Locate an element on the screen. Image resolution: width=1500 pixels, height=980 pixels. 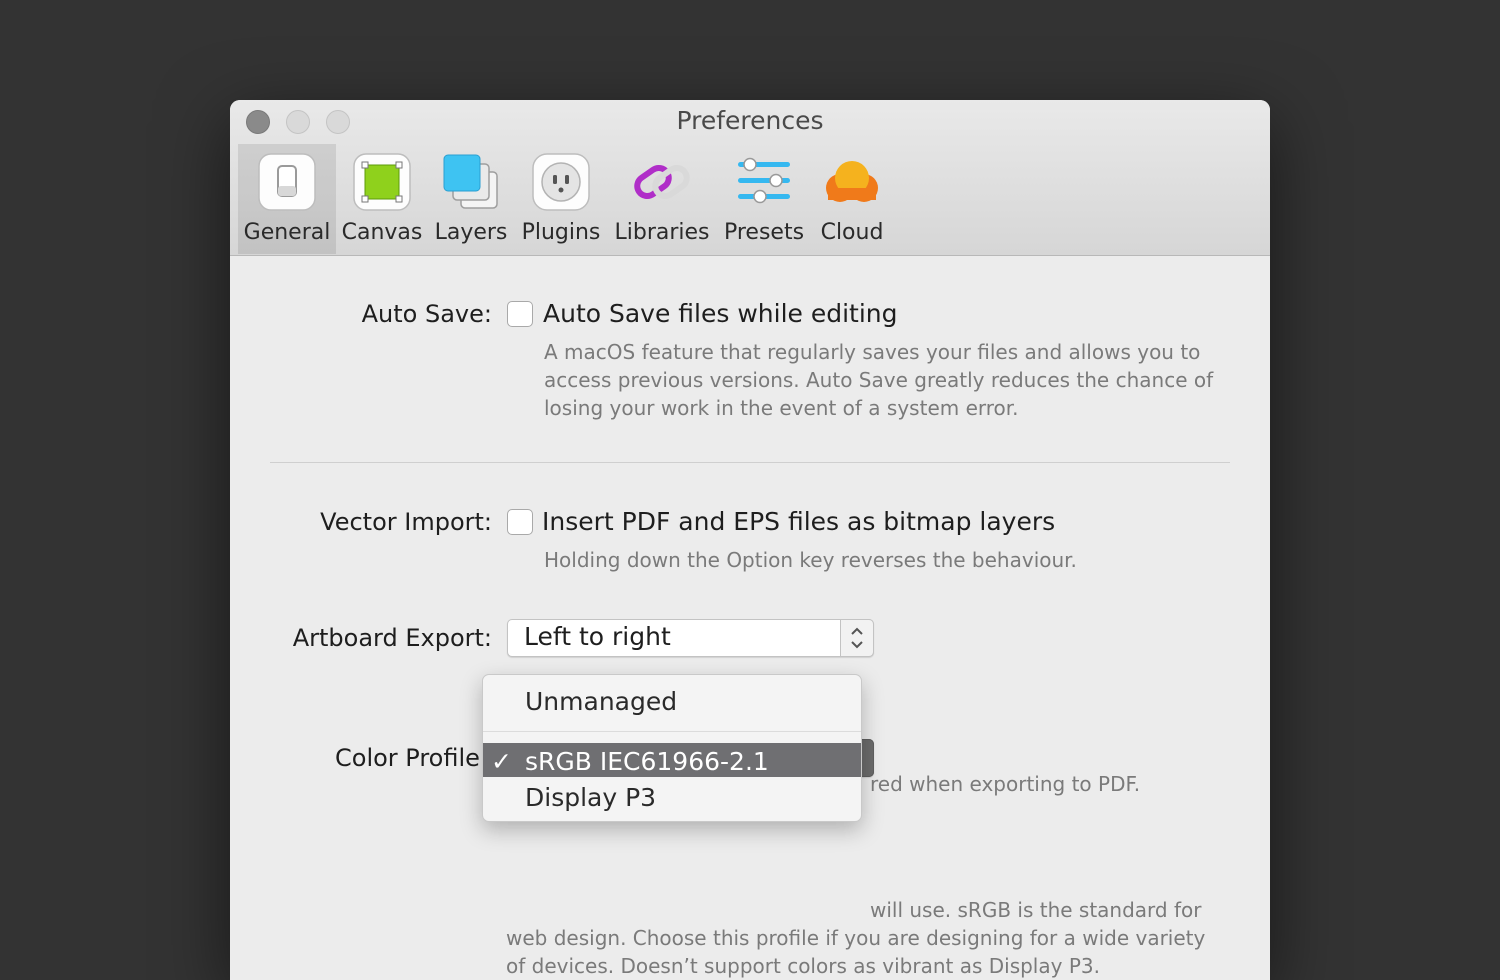
tab-label: Plugins is located at coordinates (561, 232).